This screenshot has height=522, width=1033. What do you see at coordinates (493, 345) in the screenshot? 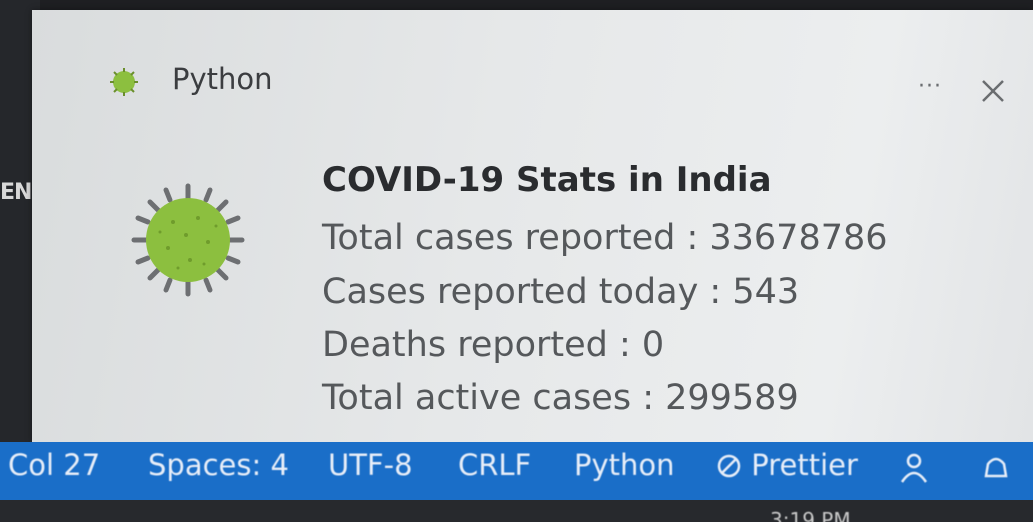
I see `deaths-text: Deaths reported : 0` at bounding box center [493, 345].